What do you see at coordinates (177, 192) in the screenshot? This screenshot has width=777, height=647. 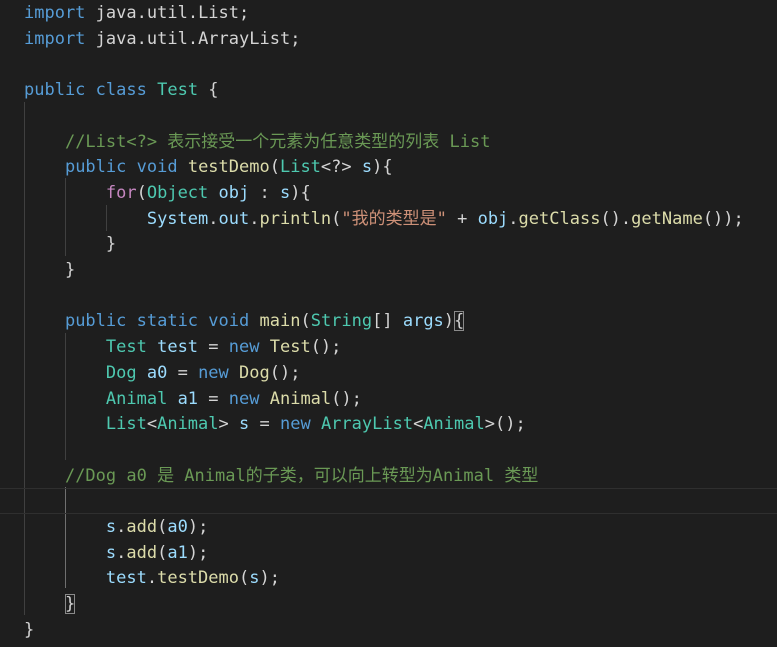 I see `code-token: Object` at bounding box center [177, 192].